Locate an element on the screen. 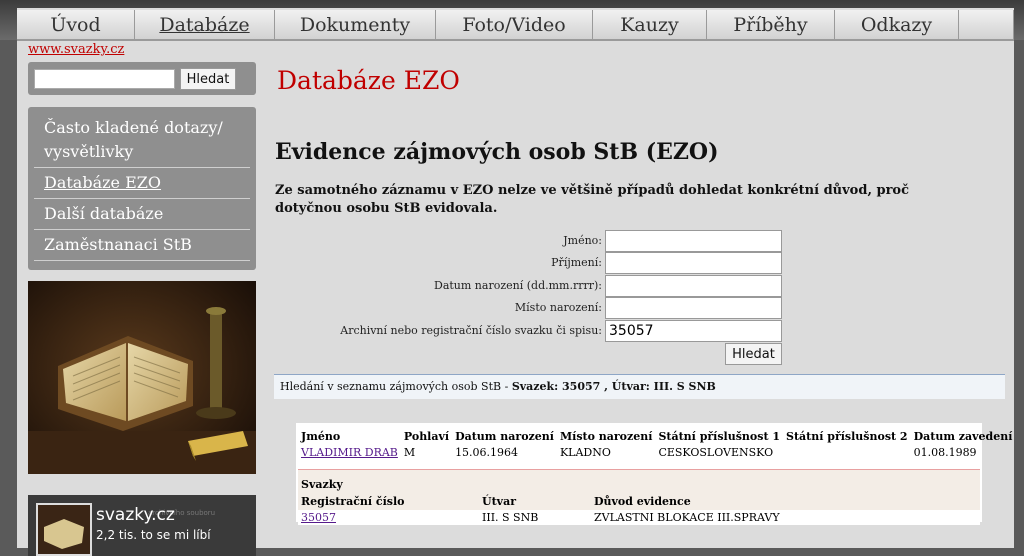  svazky-col-registracni-cislo: Registrační číslo is located at coordinates (353, 501).